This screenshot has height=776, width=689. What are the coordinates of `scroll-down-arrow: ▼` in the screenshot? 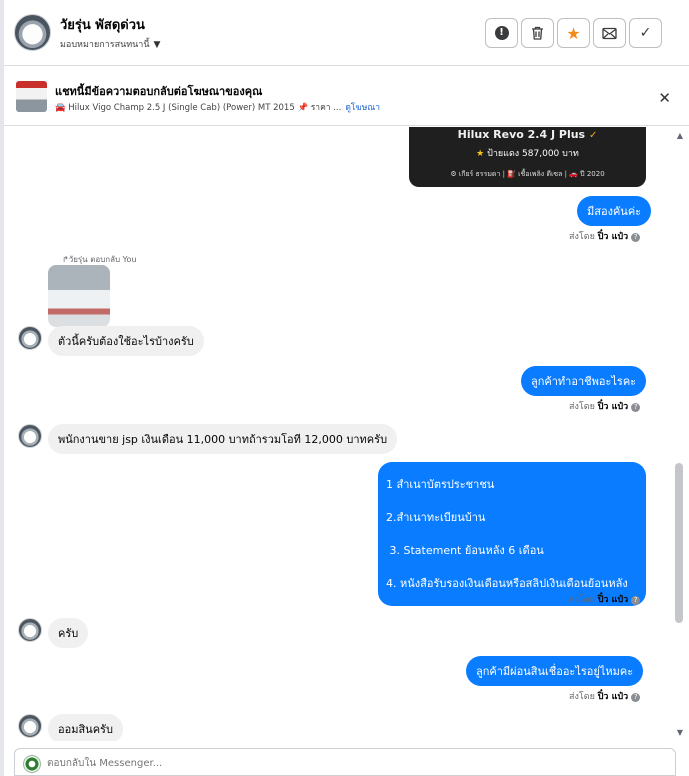 It's located at (680, 732).